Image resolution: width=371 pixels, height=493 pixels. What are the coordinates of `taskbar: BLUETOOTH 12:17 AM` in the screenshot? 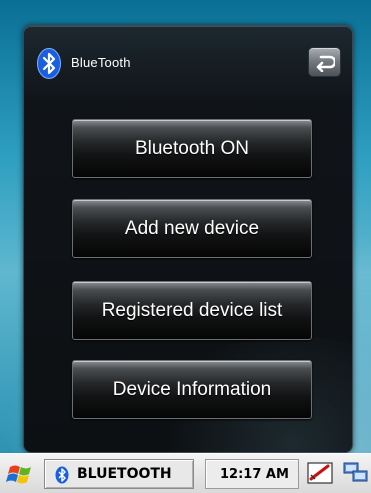 It's located at (185, 473).